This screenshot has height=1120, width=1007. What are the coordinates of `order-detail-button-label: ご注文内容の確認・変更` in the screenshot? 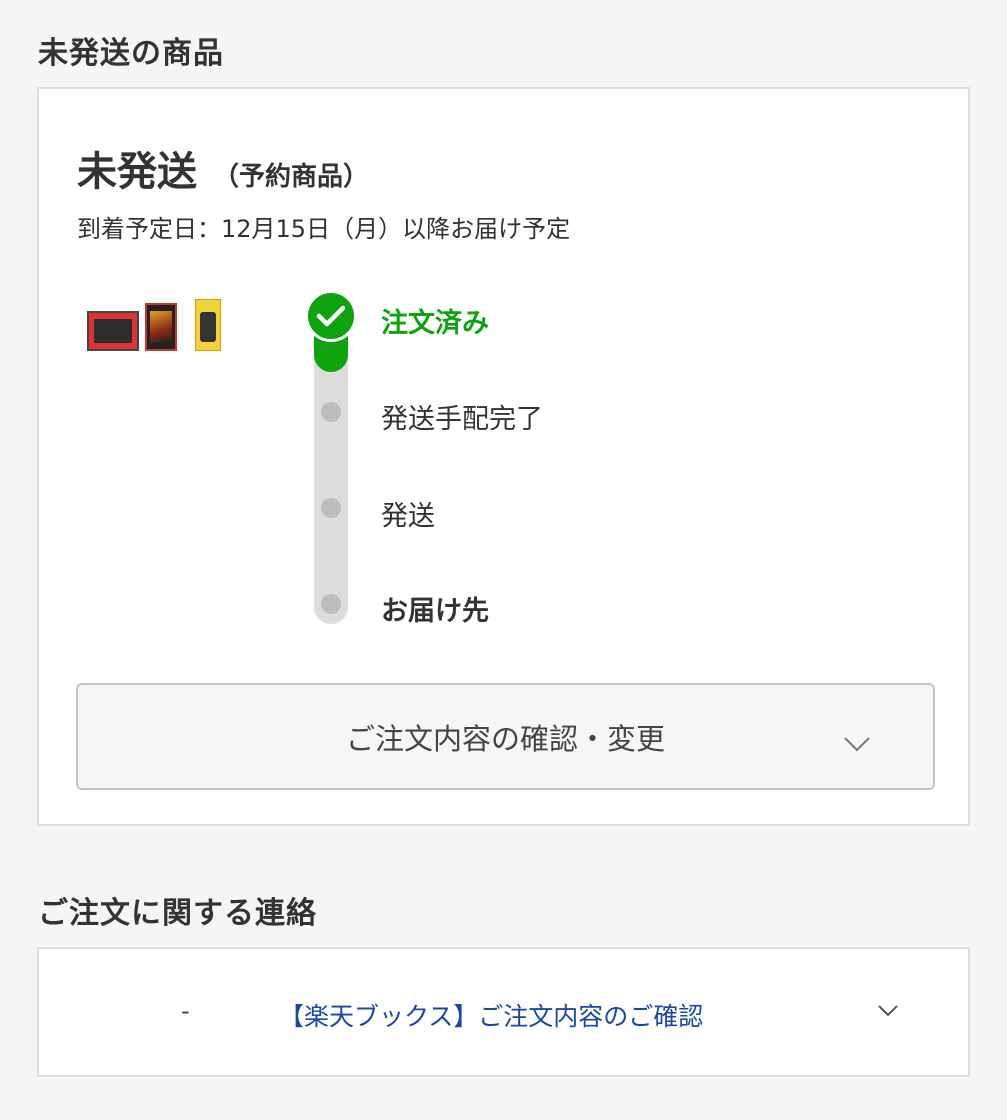 It's located at (505, 738).